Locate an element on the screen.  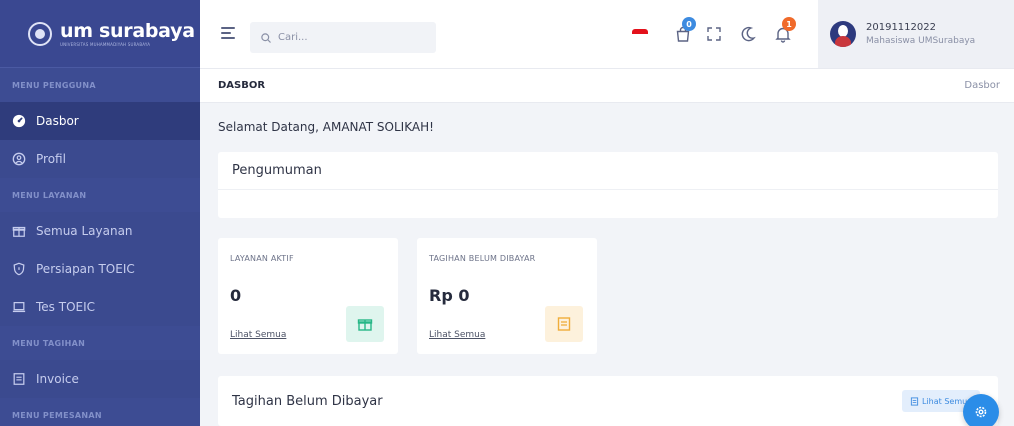
fullscreen-button is located at coordinates (714, 34).